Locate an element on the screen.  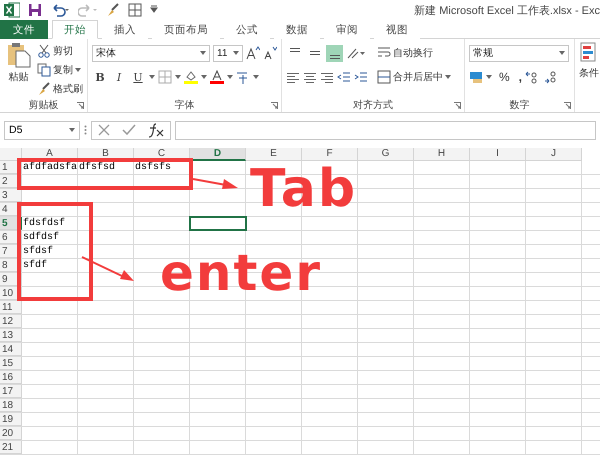
save-icon is located at coordinates (35, 10).